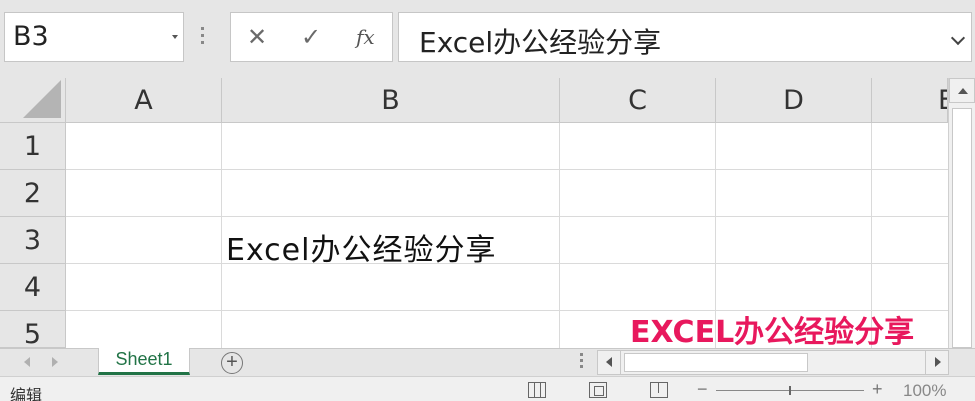  What do you see at coordinates (537, 390) in the screenshot?
I see `normal-view-icon` at bounding box center [537, 390].